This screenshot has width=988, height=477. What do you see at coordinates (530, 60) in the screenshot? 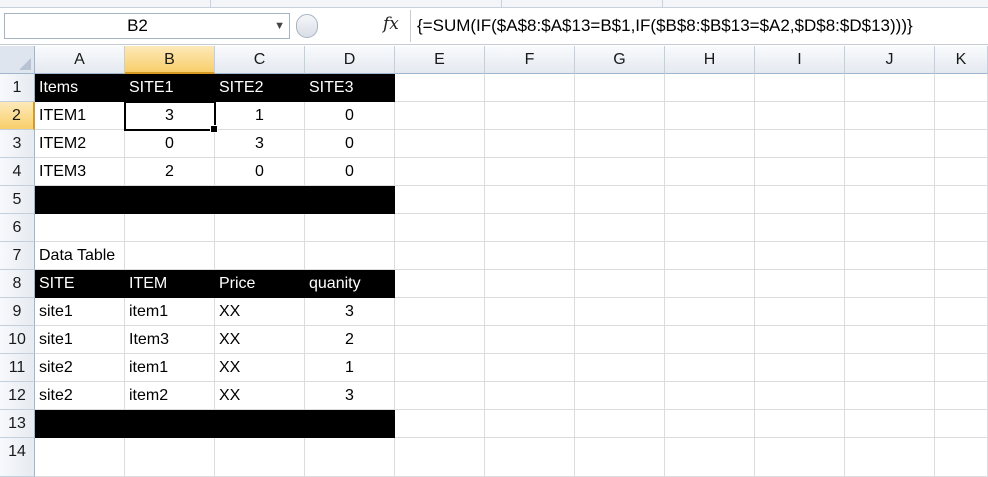
I see `column-header-f: F` at bounding box center [530, 60].